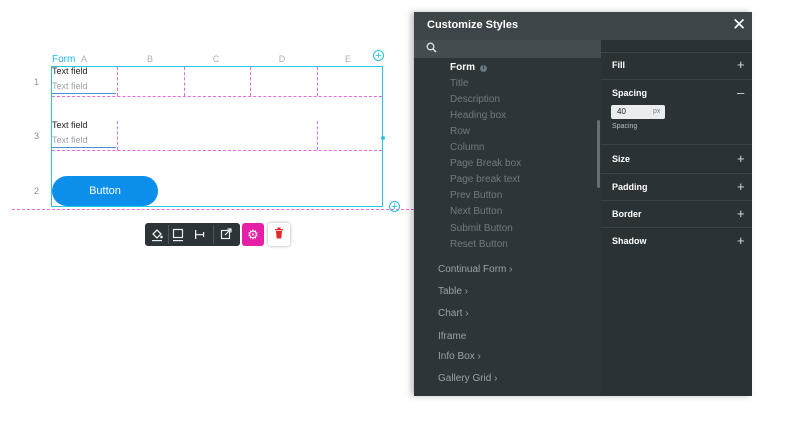 This screenshot has height=428, width=800. What do you see at coordinates (739, 25) in the screenshot?
I see `close-icon: ✕` at bounding box center [739, 25].